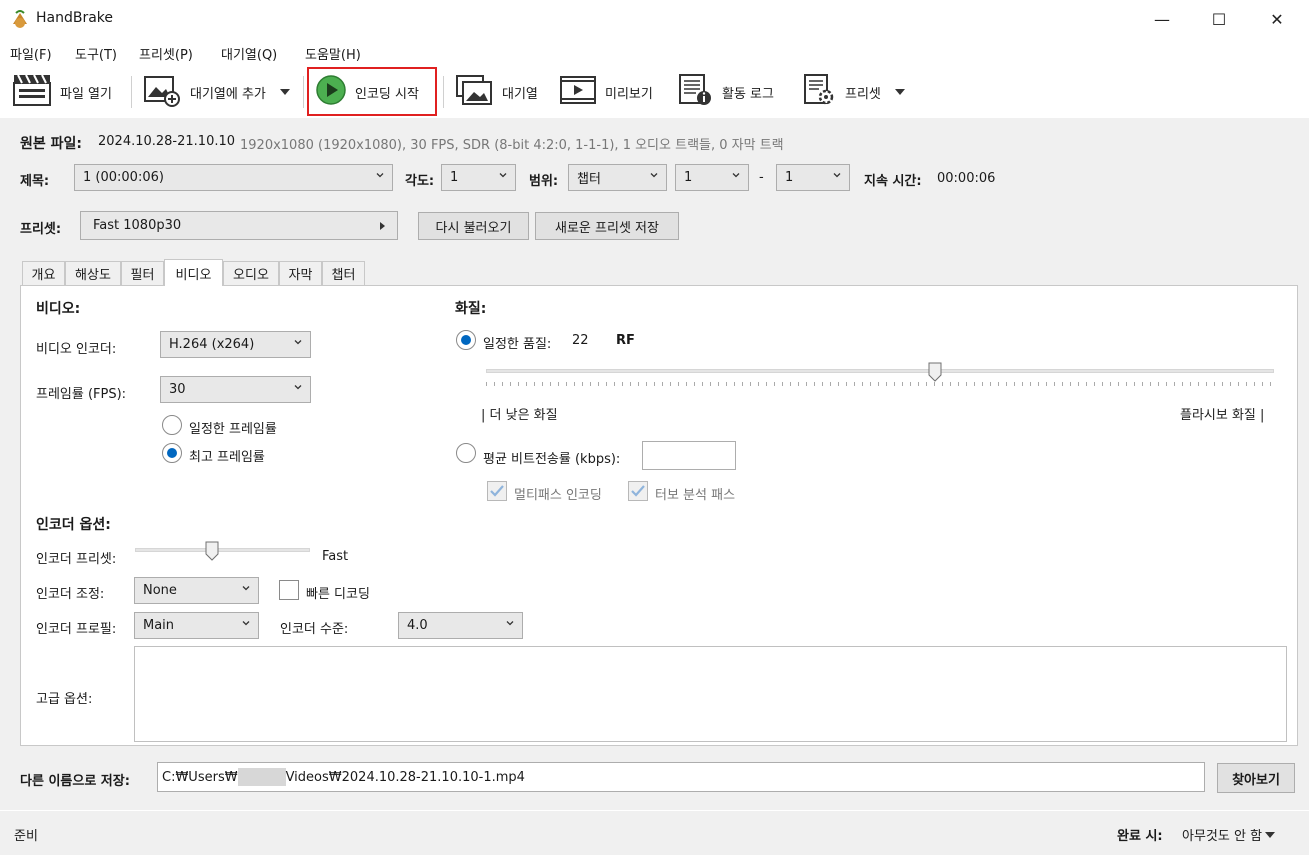  I want to click on film-play-icon, so click(578, 92).